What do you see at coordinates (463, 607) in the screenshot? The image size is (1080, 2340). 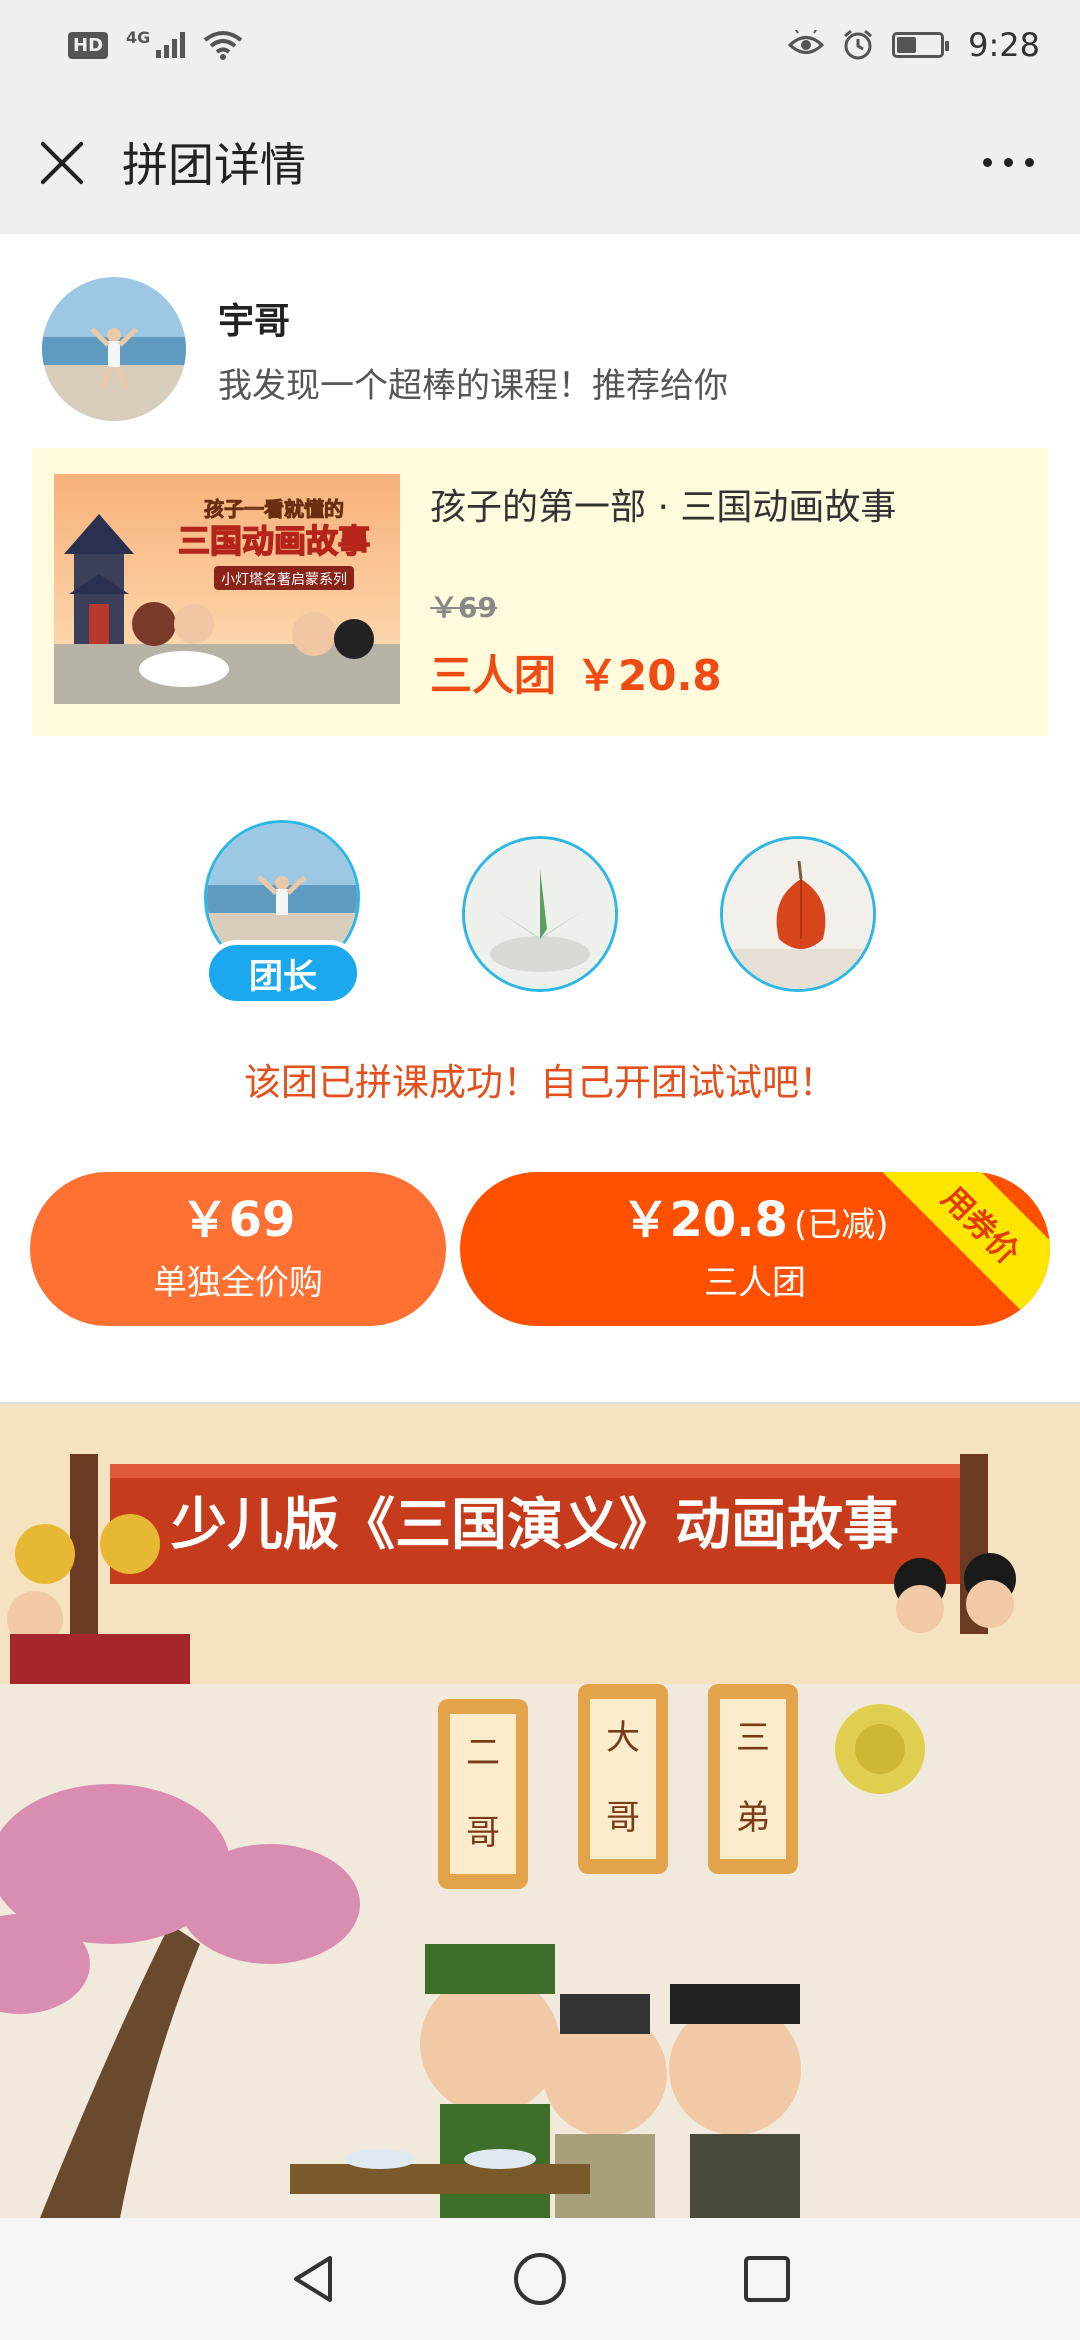 I see `course-original-price: ￥69` at bounding box center [463, 607].